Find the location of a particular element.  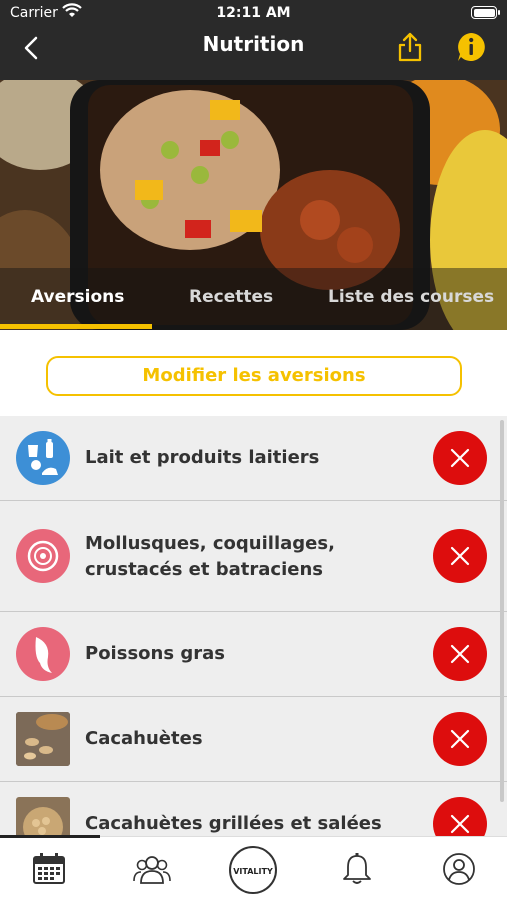

list-item: Lait et produits laitiers is located at coordinates (253, 458).